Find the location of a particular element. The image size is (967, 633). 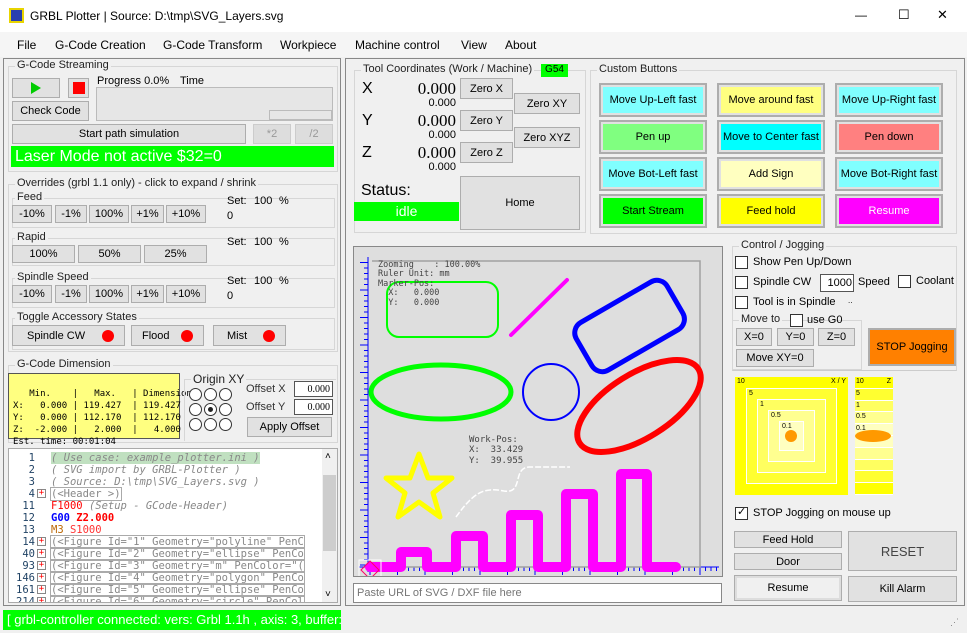

feed-plus10-button: +10% is located at coordinates (186, 214).